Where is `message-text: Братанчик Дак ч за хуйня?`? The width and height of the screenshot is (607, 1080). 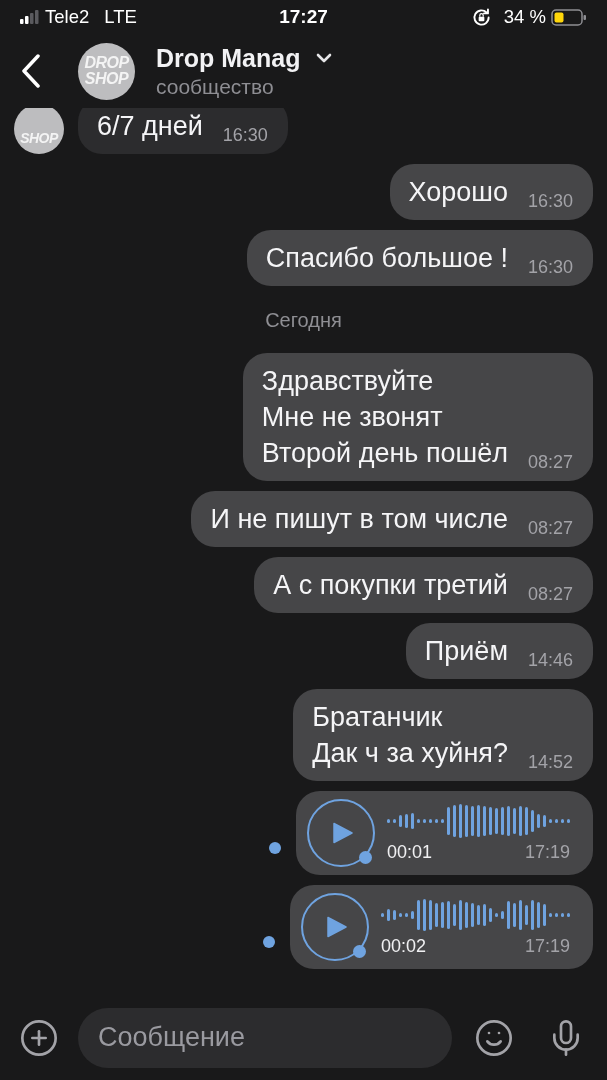
message-text: Братанчик Дак ч за хуйня? is located at coordinates (410, 735).